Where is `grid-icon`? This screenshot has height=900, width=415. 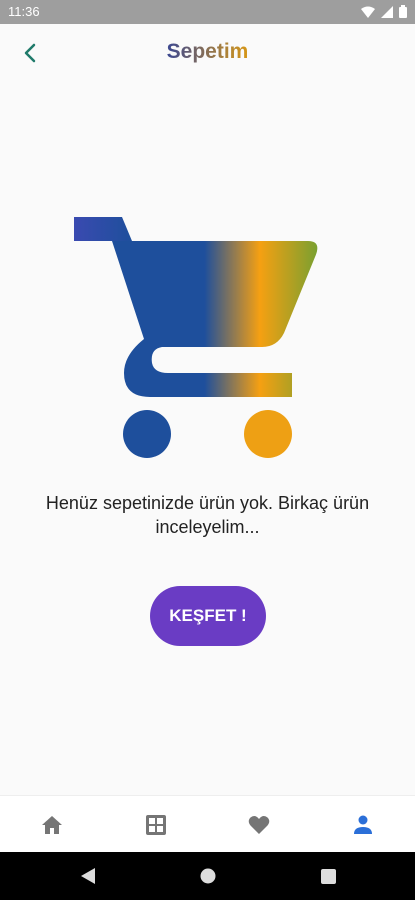 grid-icon is located at coordinates (155, 824).